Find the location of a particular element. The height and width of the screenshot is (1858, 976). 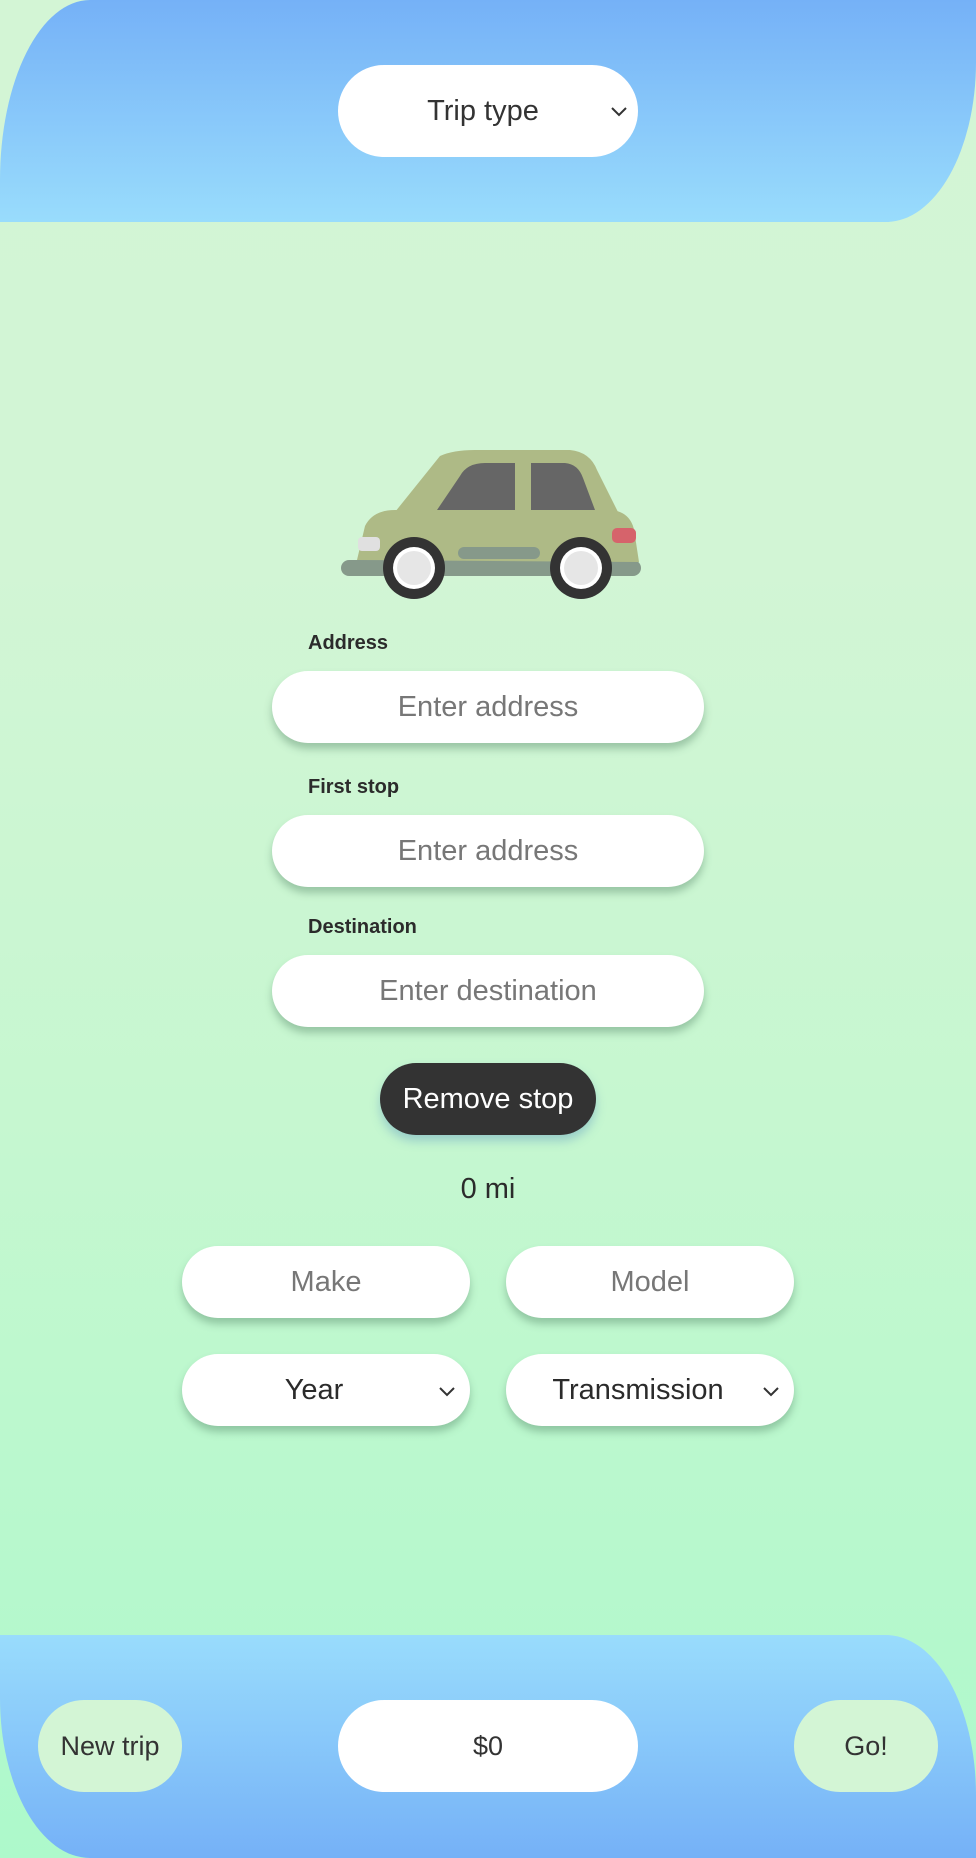

destination-label: Destination is located at coordinates (362, 927).